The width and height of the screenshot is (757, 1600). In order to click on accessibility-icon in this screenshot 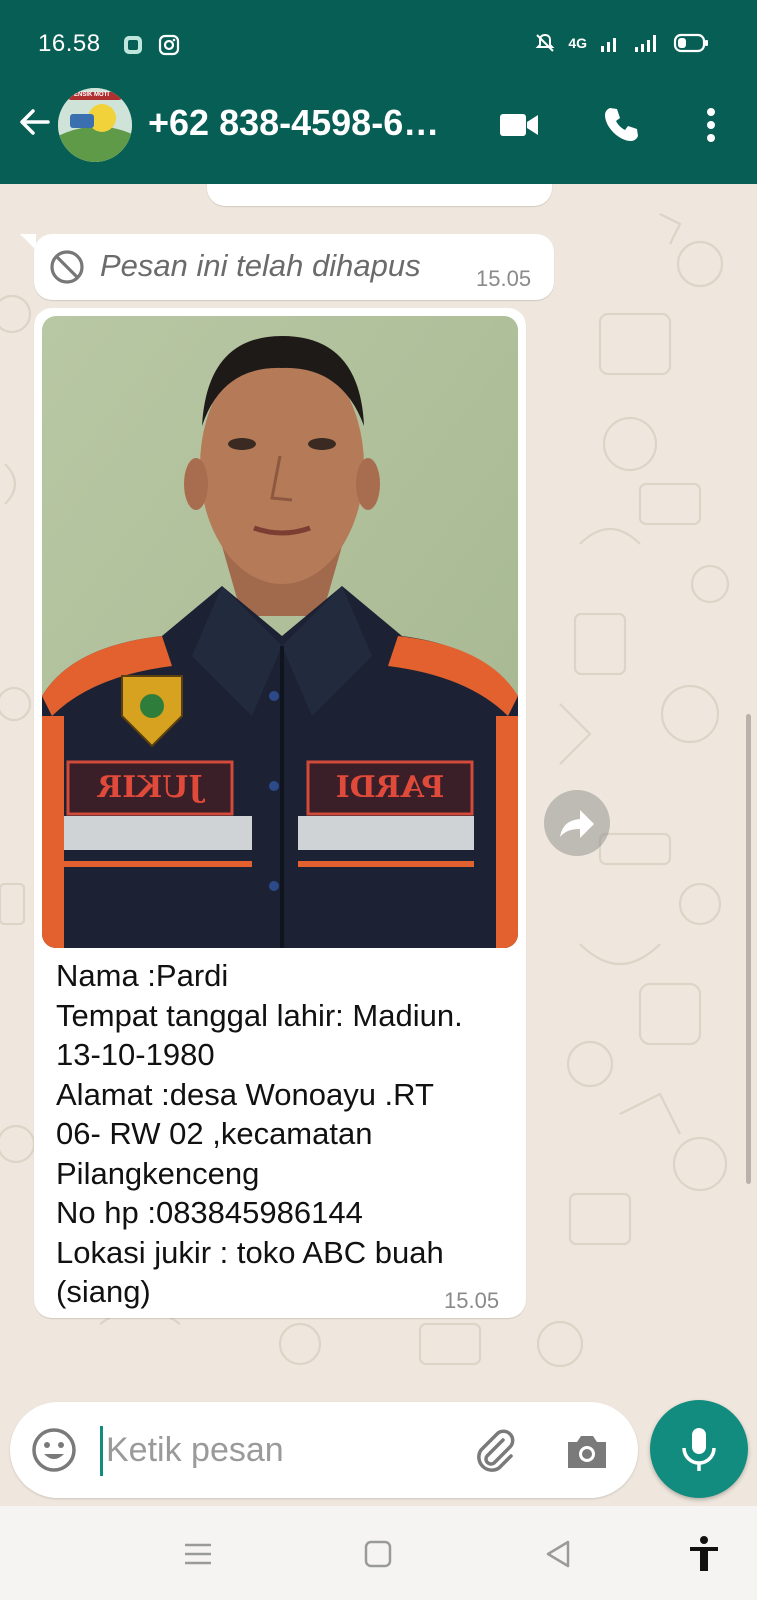, I will do `click(704, 1554)`.